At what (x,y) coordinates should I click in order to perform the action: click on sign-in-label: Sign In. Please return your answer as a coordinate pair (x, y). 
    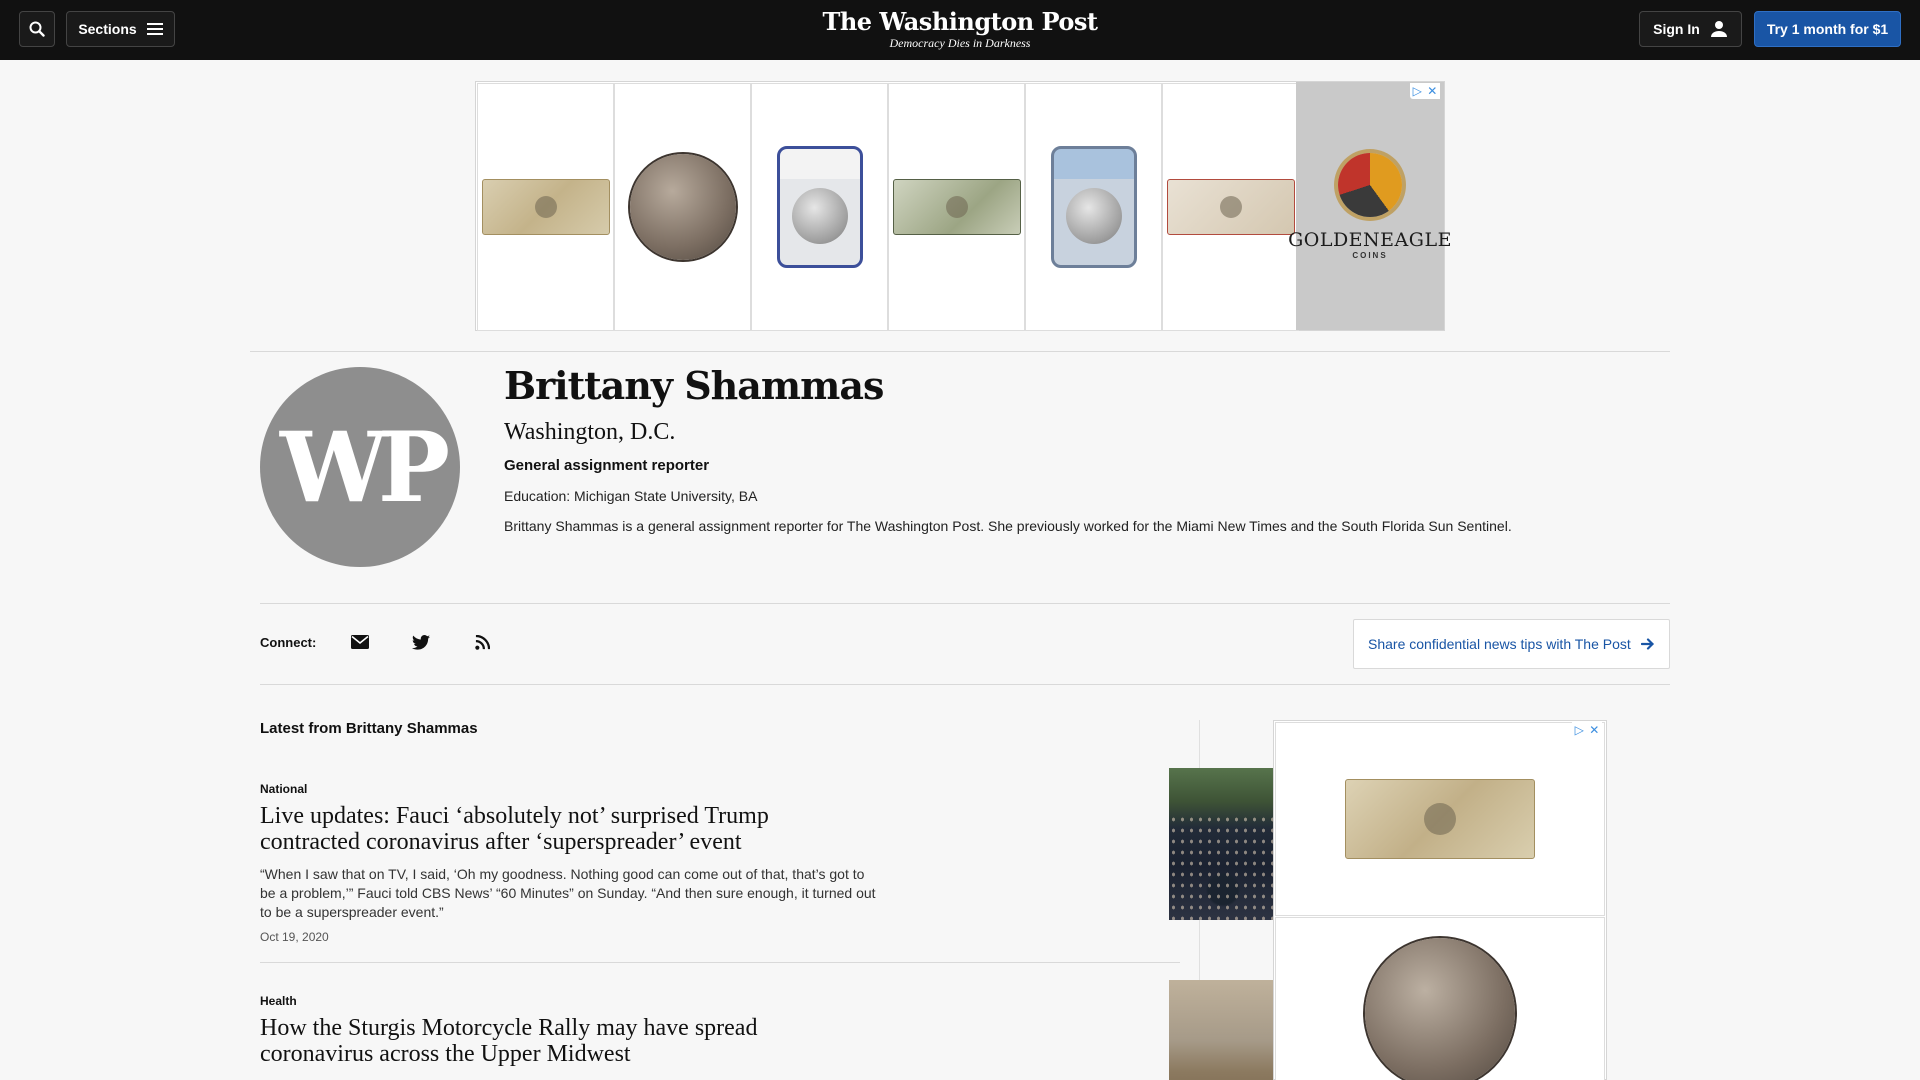
    Looking at the image, I should click on (1676, 29).